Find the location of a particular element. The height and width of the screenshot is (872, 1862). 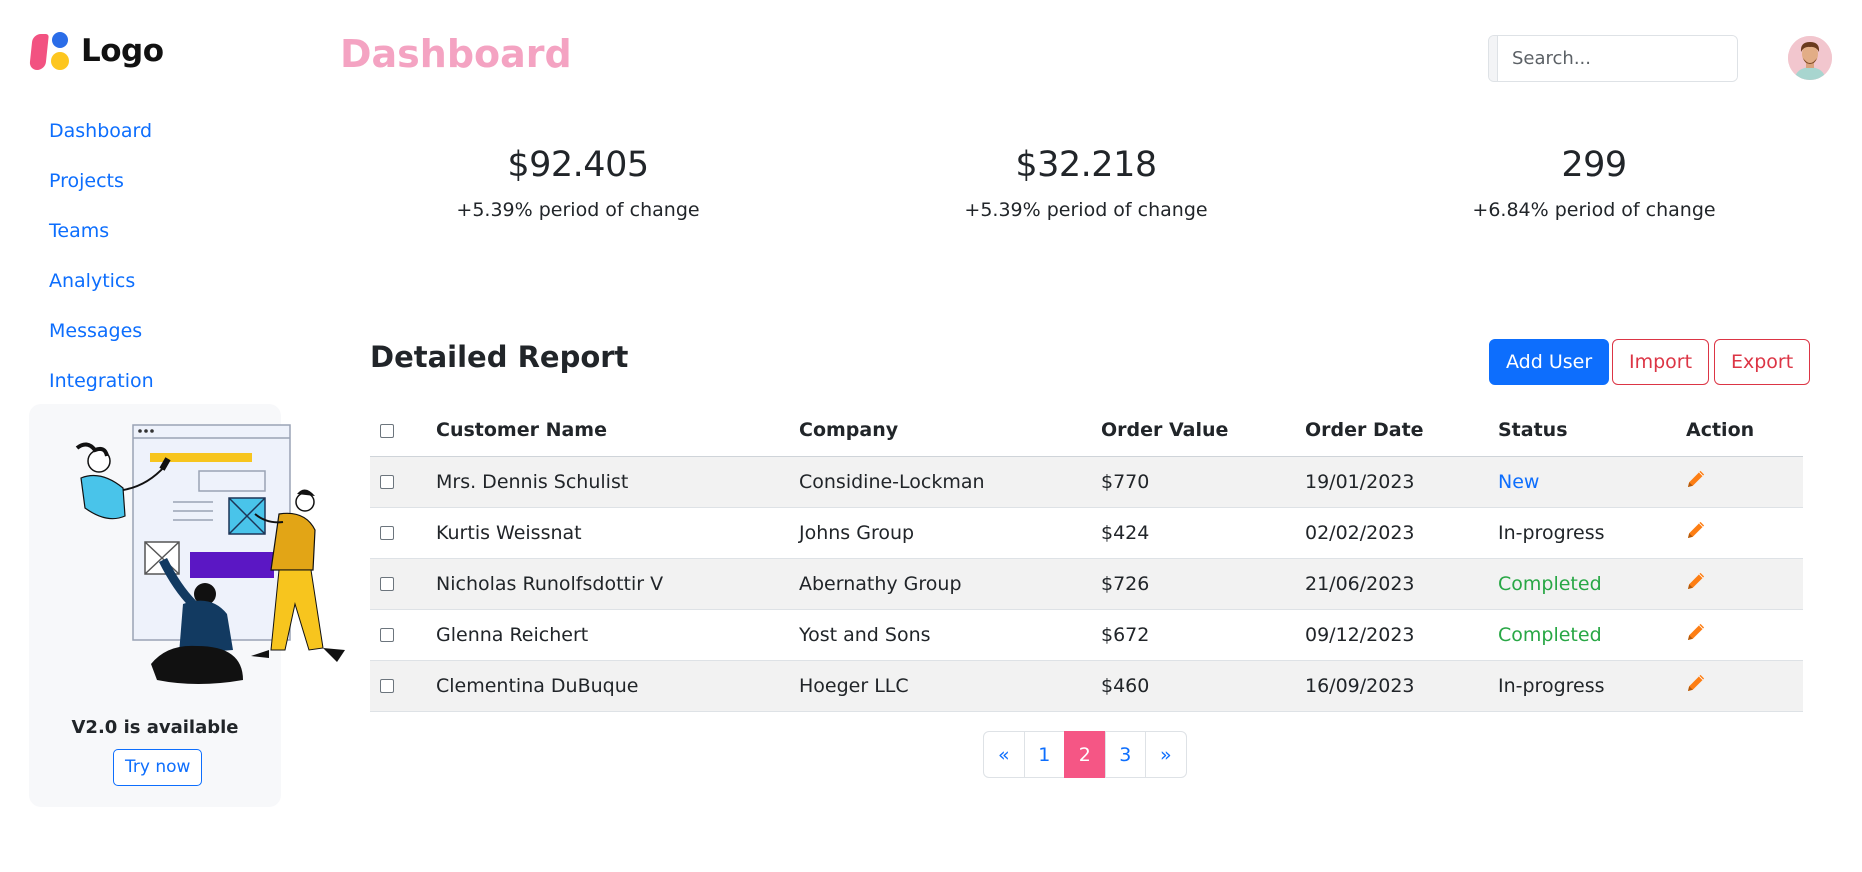

logo-text: Logo is located at coordinates (122, 51).